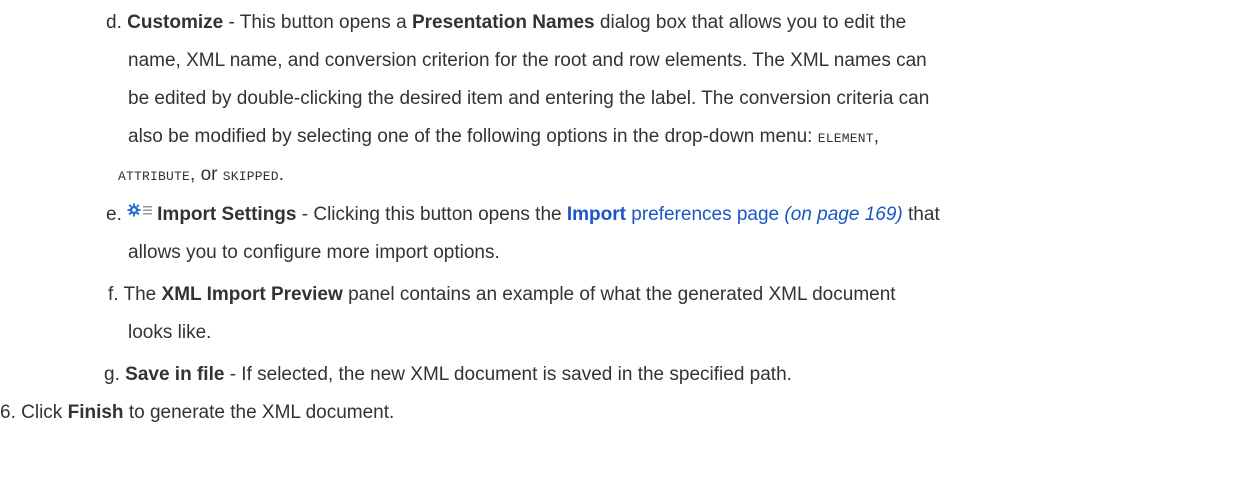 The image size is (1258, 492). I want to click on item-d-period: ., so click(281, 174).